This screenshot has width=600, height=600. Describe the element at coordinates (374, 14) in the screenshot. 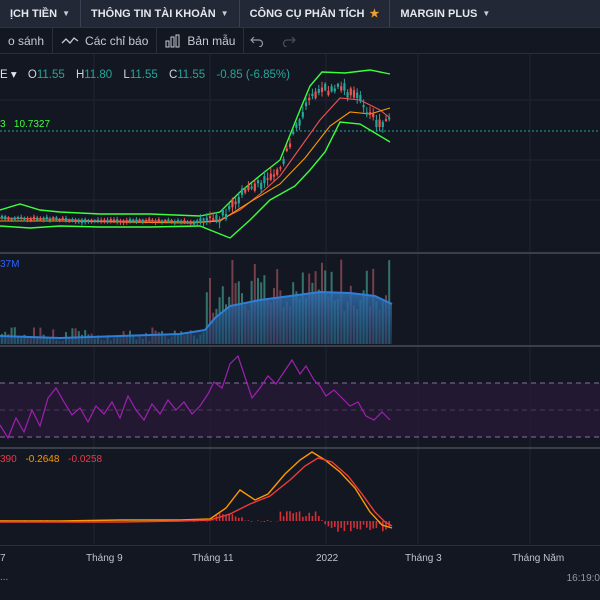

I see `star-icon: ★` at that location.